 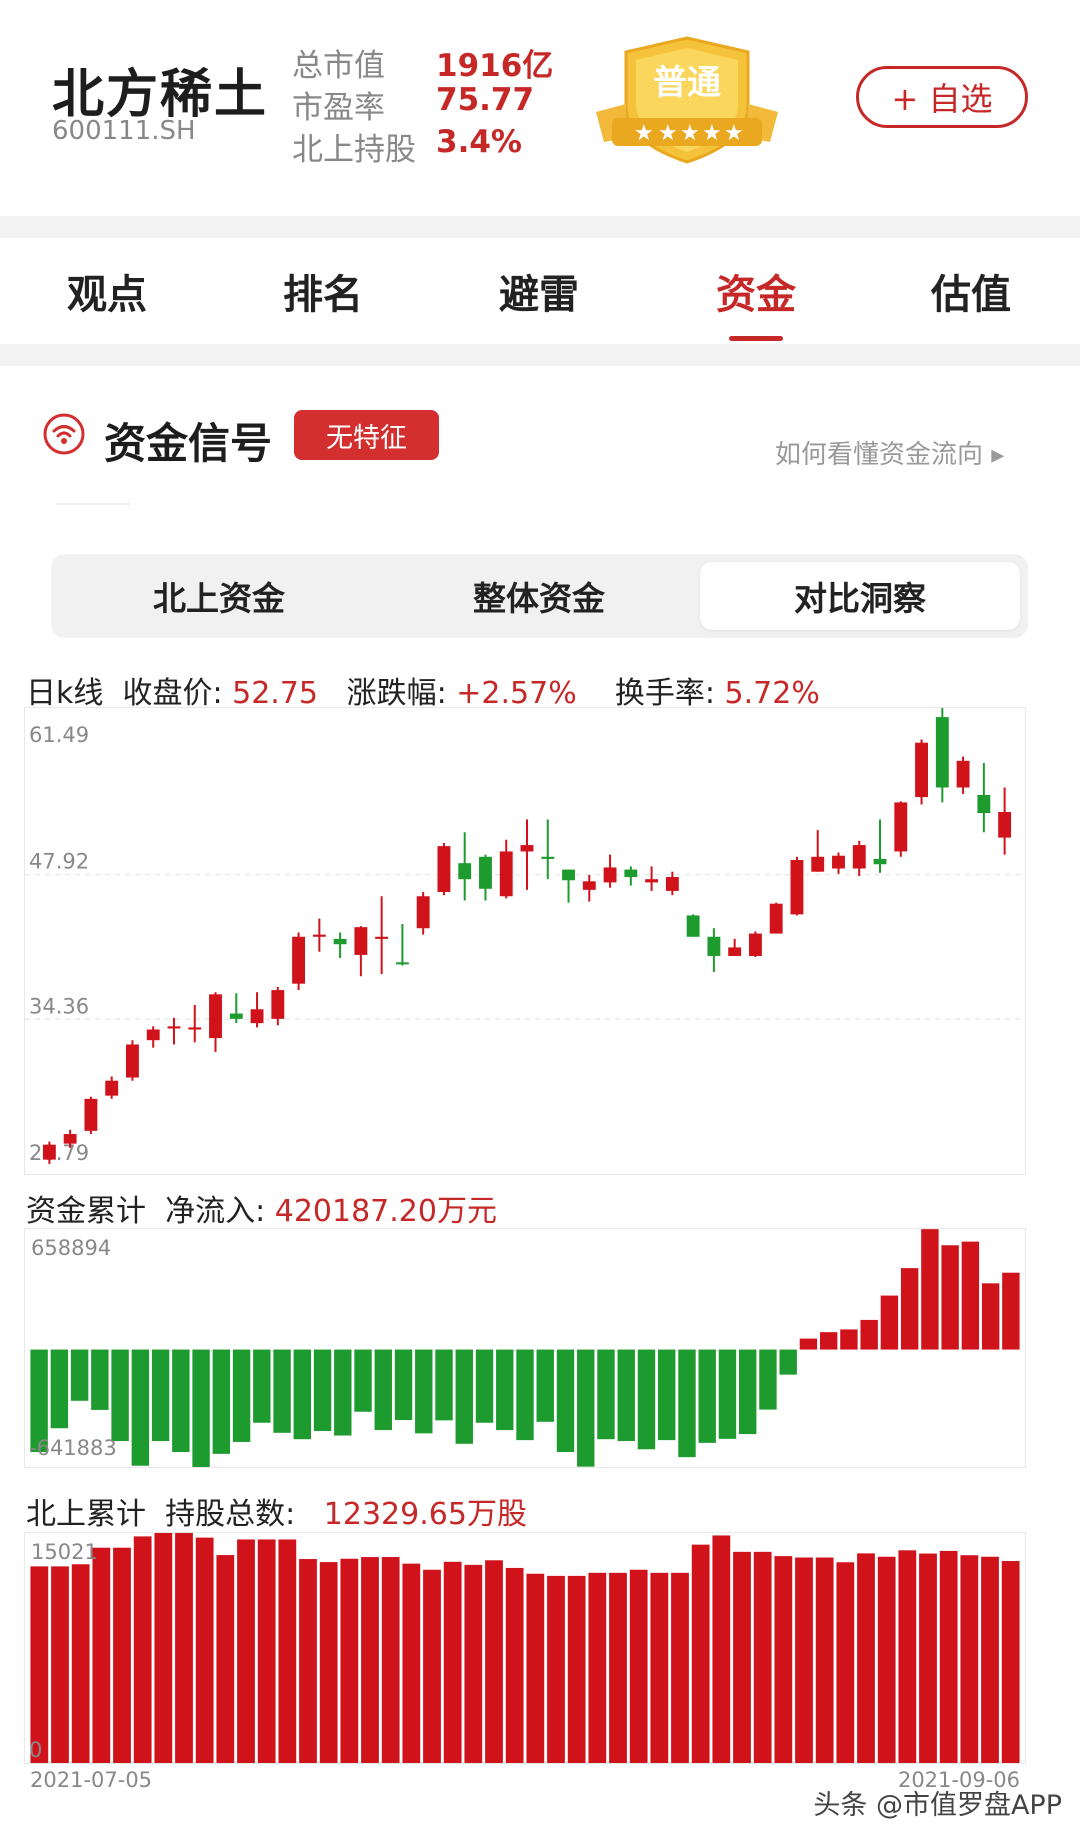 I want to click on x-start-label: 2021-07-05, so click(x=91, y=1780).